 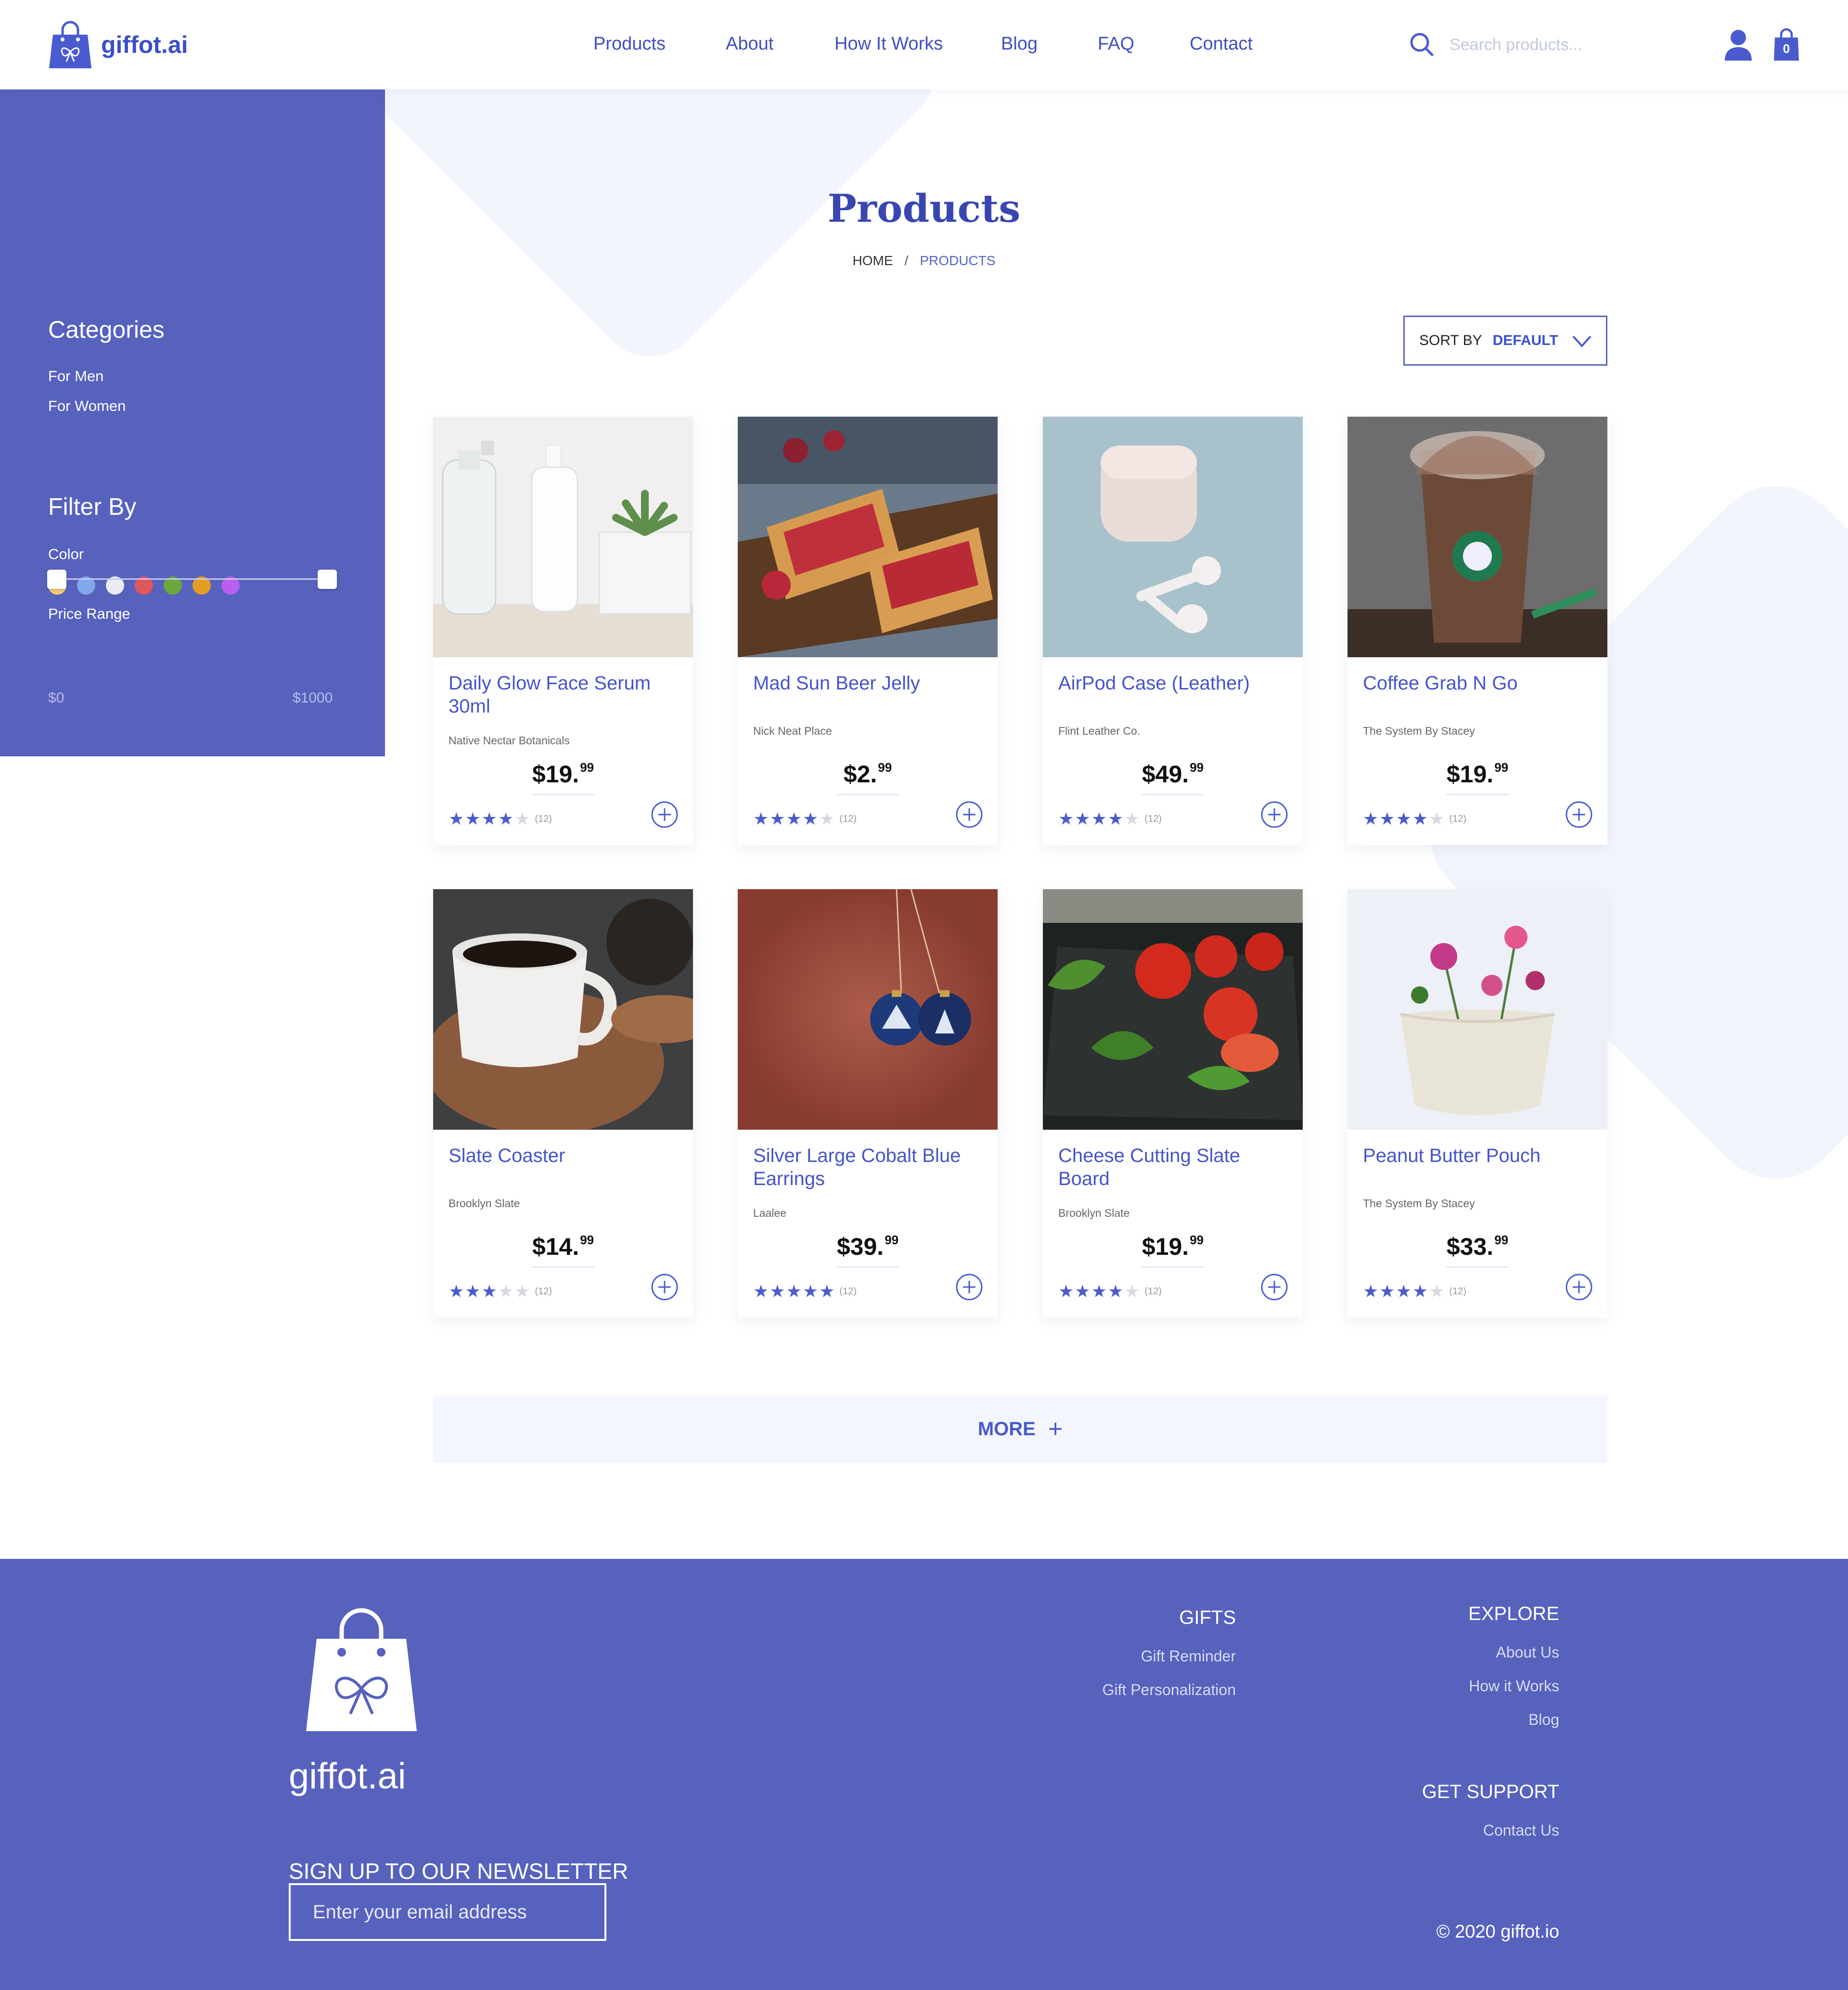 I want to click on nav-contact: Contact, so click(x=1221, y=44).